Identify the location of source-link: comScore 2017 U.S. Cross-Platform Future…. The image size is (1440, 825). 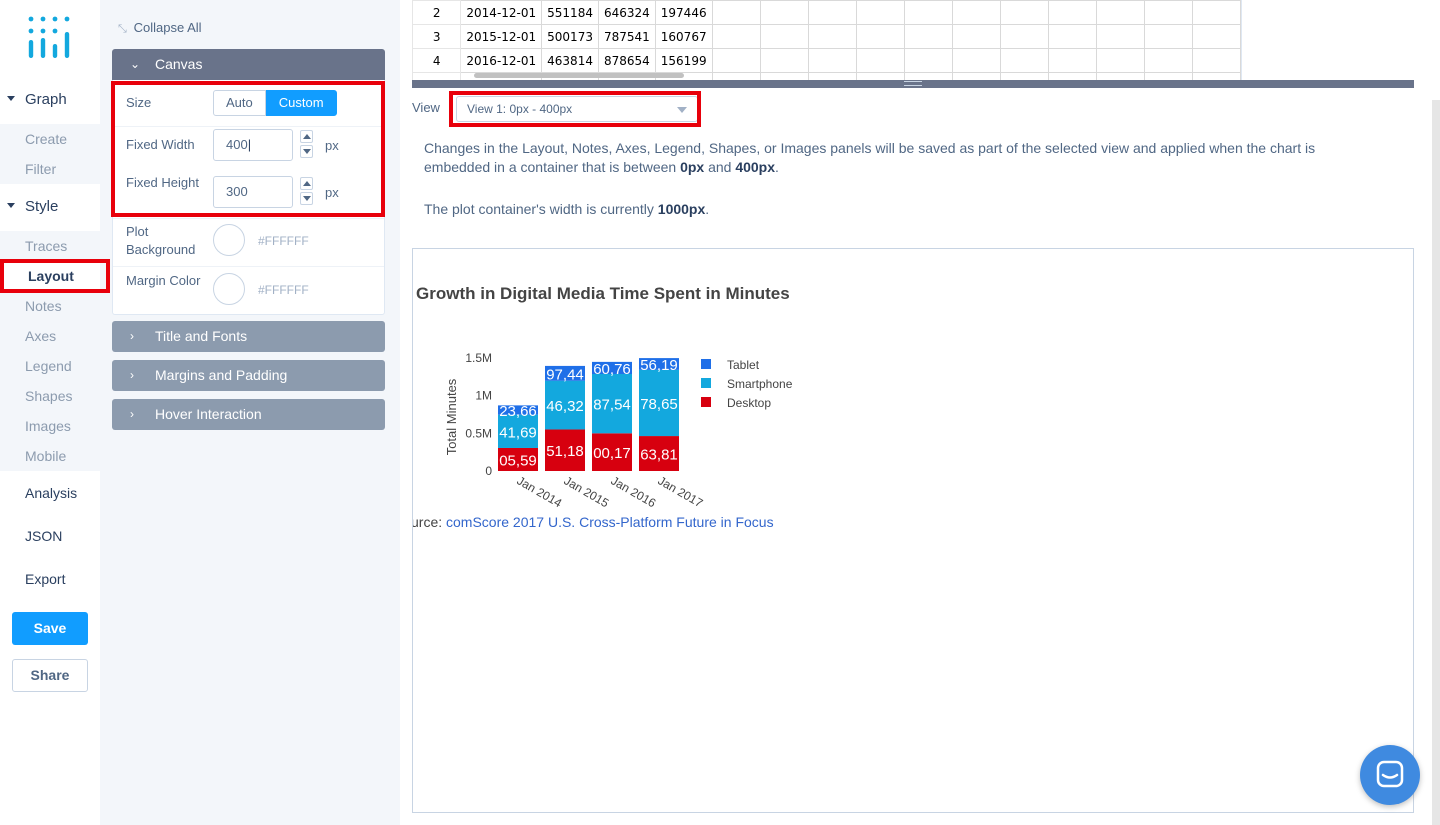
(610, 522).